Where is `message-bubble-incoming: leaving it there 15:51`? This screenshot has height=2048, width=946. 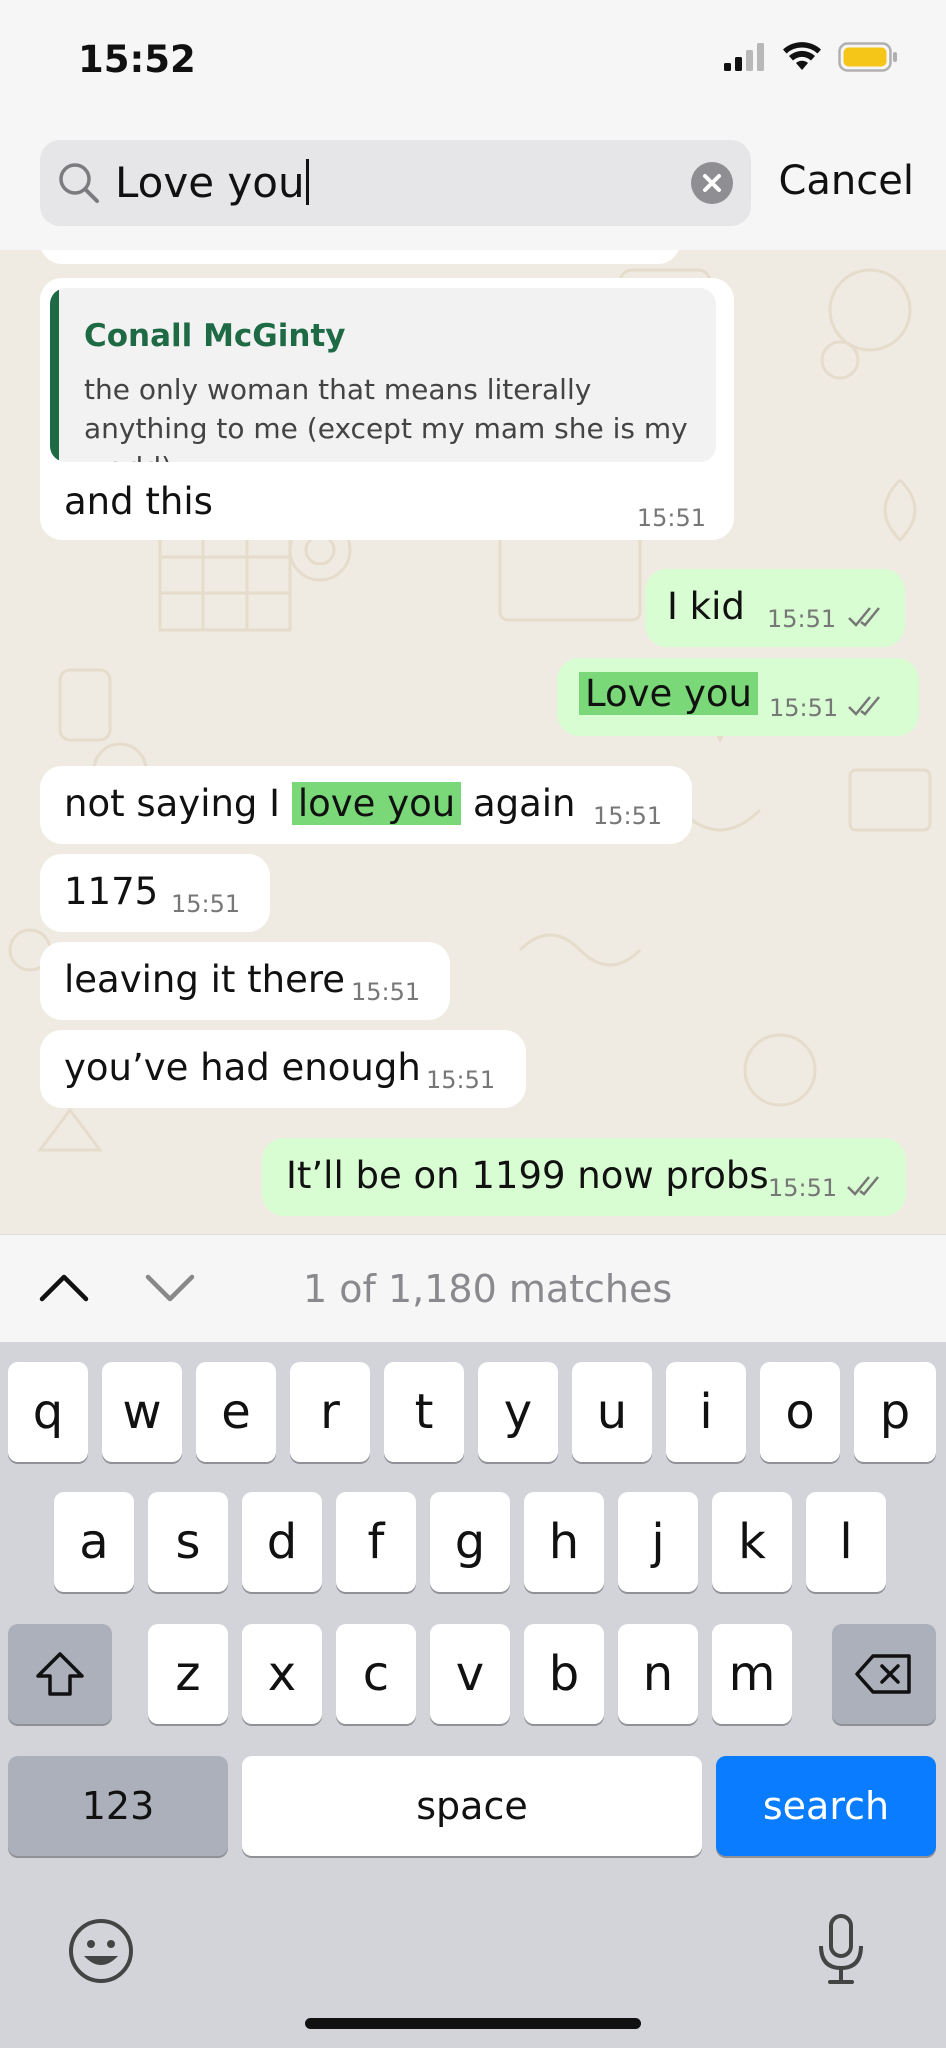
message-bubble-incoming: leaving it there 15:51 is located at coordinates (245, 981).